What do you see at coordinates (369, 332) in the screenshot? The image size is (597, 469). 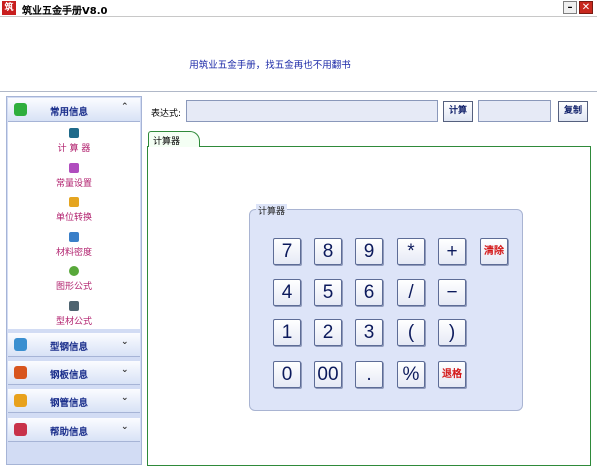 I see `key-3: 3` at bounding box center [369, 332].